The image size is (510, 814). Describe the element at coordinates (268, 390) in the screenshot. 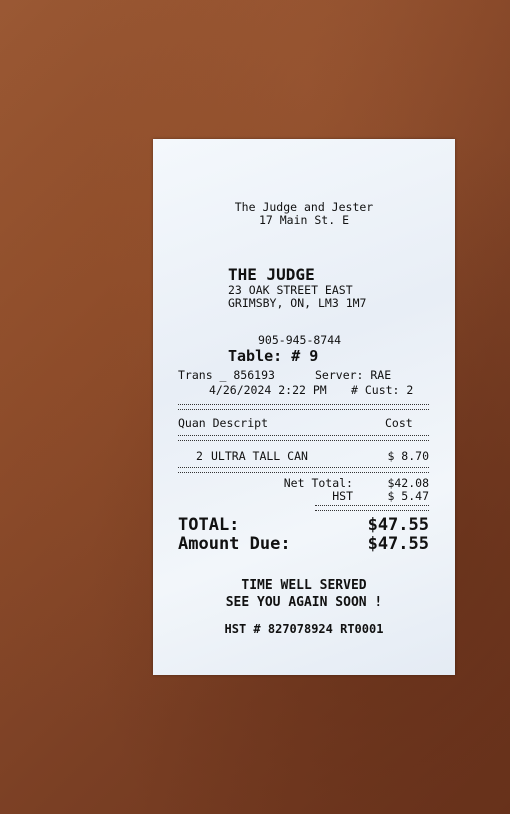

I see `order-datetime: 4/26/2024 2:22 PM` at that location.